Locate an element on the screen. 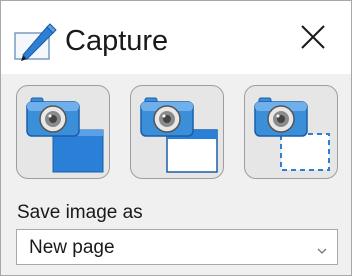 This screenshot has width=352, height=276. close-icon is located at coordinates (313, 39).